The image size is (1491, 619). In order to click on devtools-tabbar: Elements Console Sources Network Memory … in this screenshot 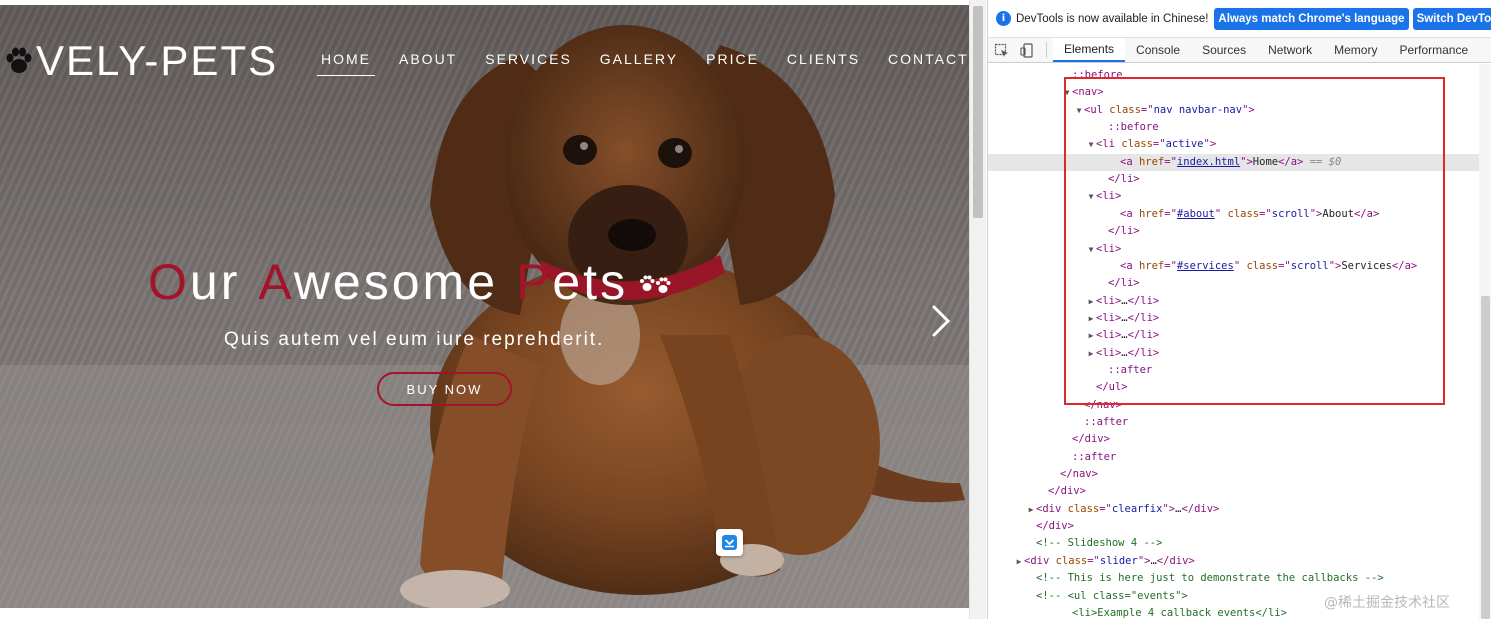, I will do `click(1239, 50)`.